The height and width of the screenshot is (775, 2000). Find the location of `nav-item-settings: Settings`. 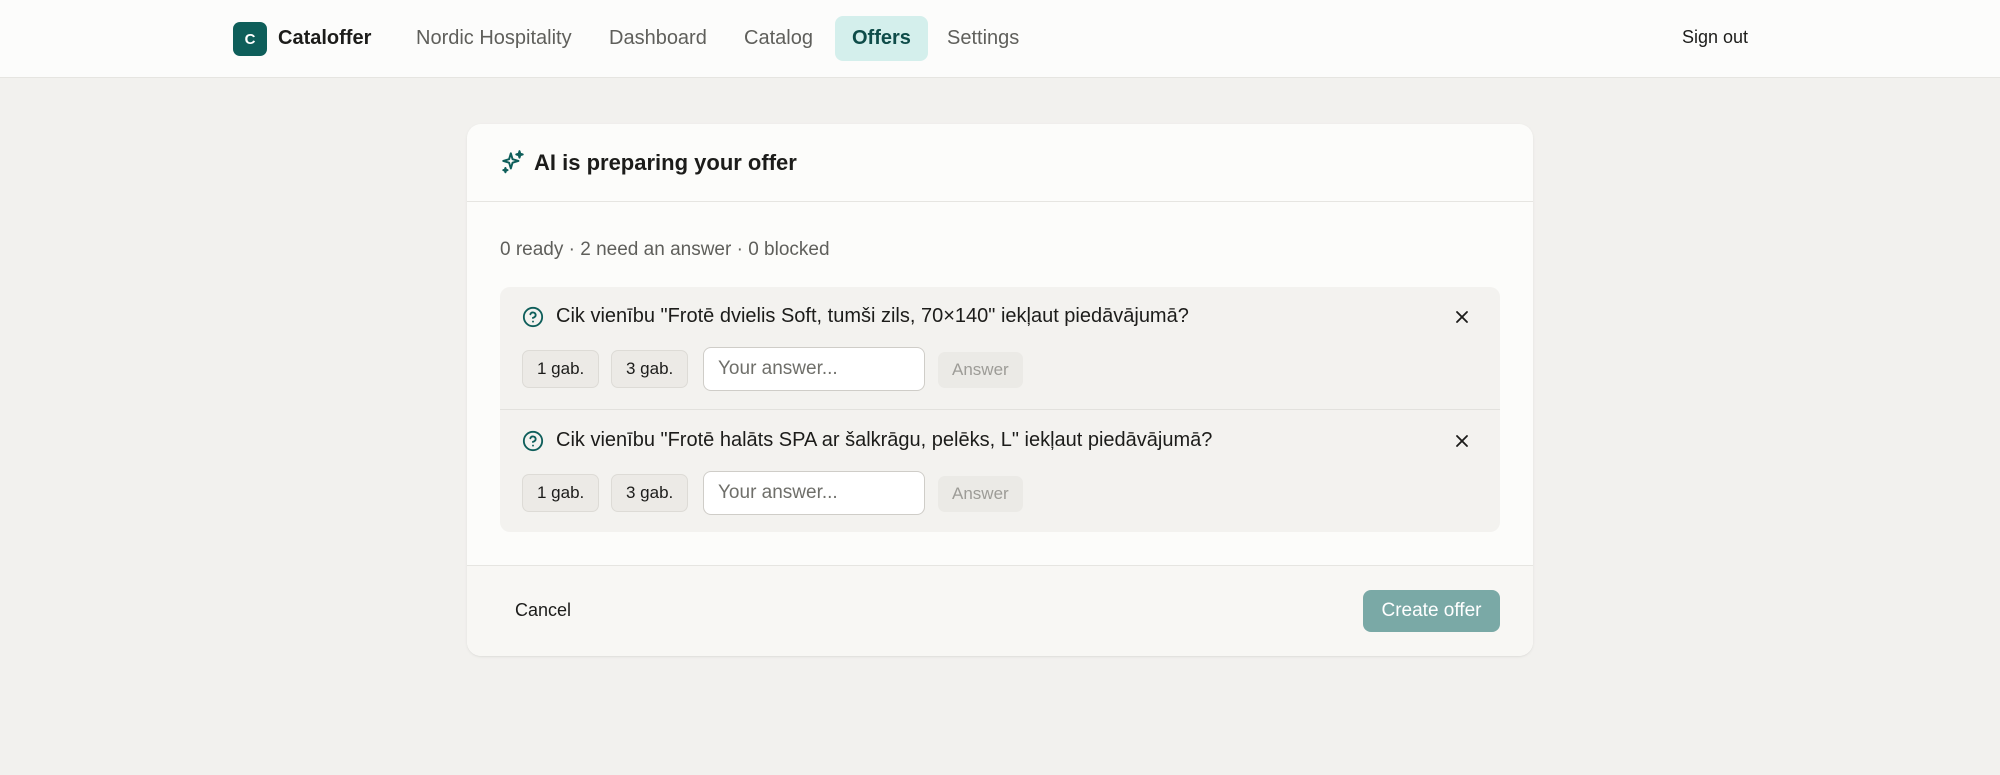

nav-item-settings: Settings is located at coordinates (983, 38).